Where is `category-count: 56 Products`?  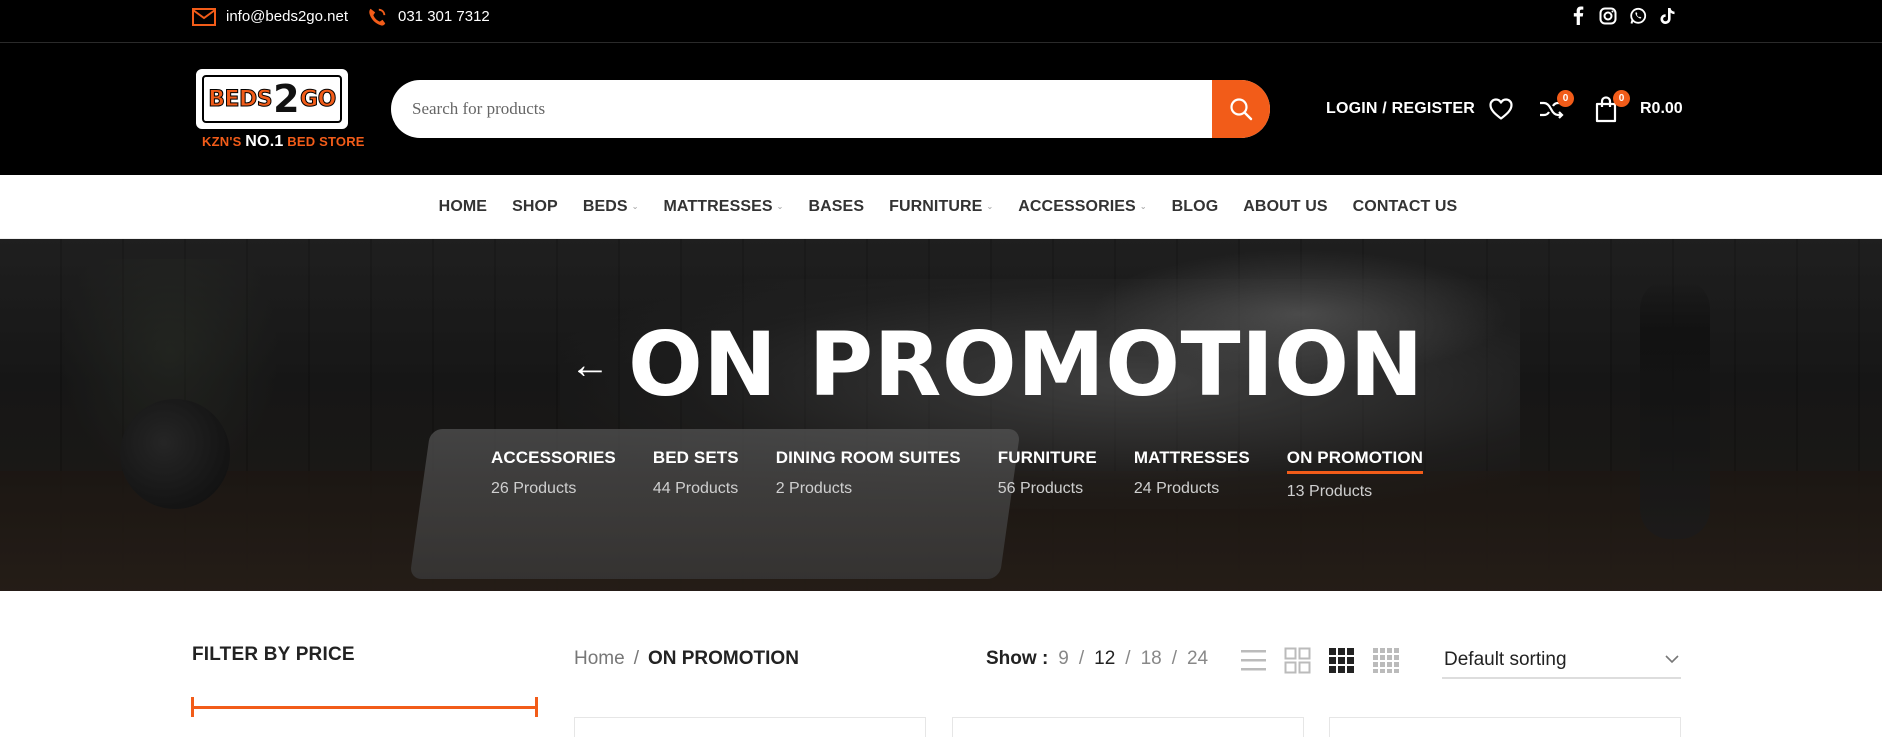 category-count: 56 Products is located at coordinates (1040, 488).